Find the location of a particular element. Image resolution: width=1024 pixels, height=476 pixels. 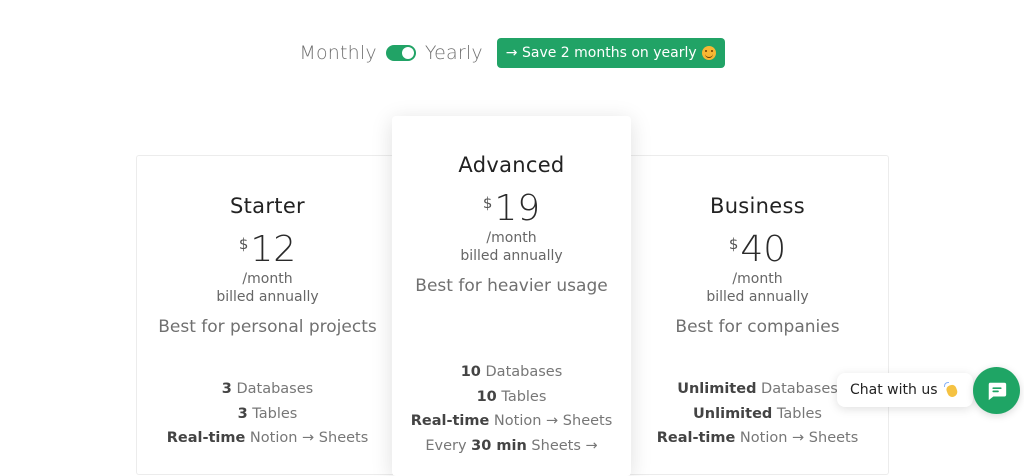

plan-description: Best for companies is located at coordinates (757, 327).